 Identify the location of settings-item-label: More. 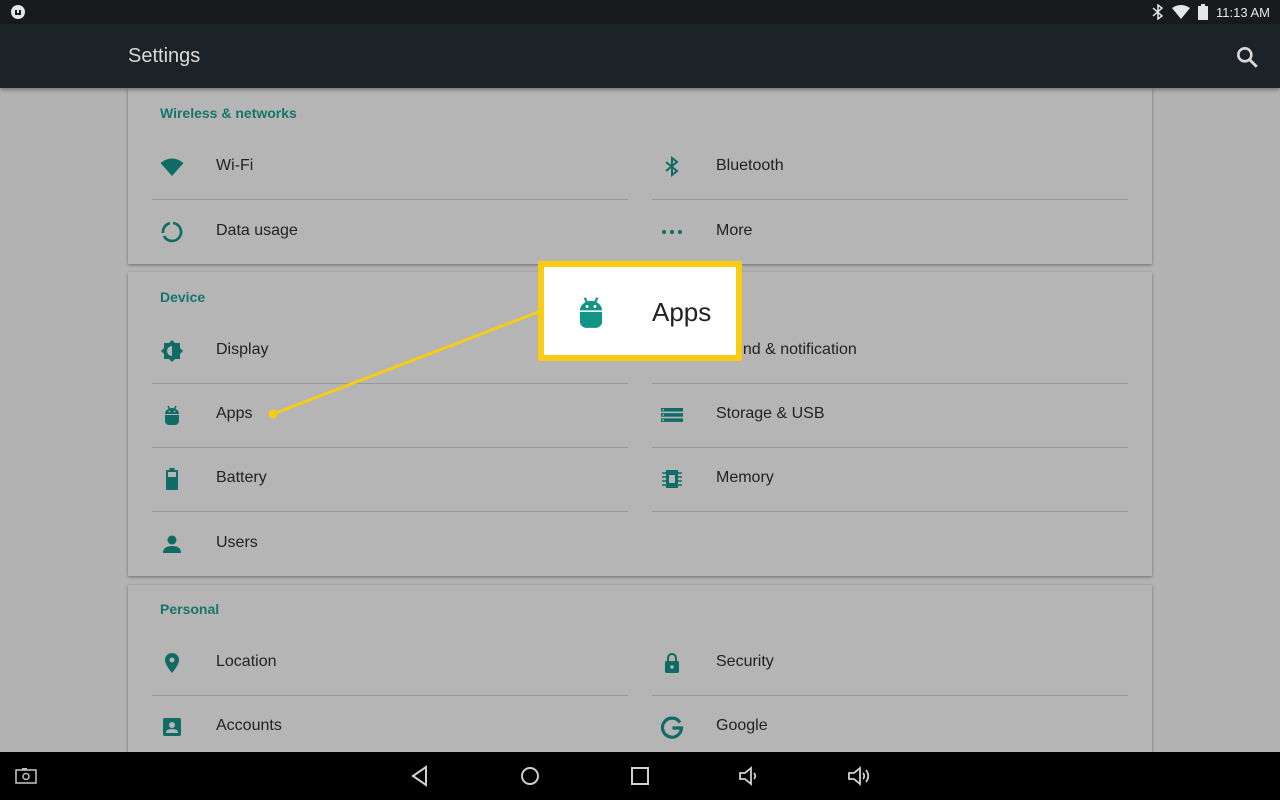
(734, 230).